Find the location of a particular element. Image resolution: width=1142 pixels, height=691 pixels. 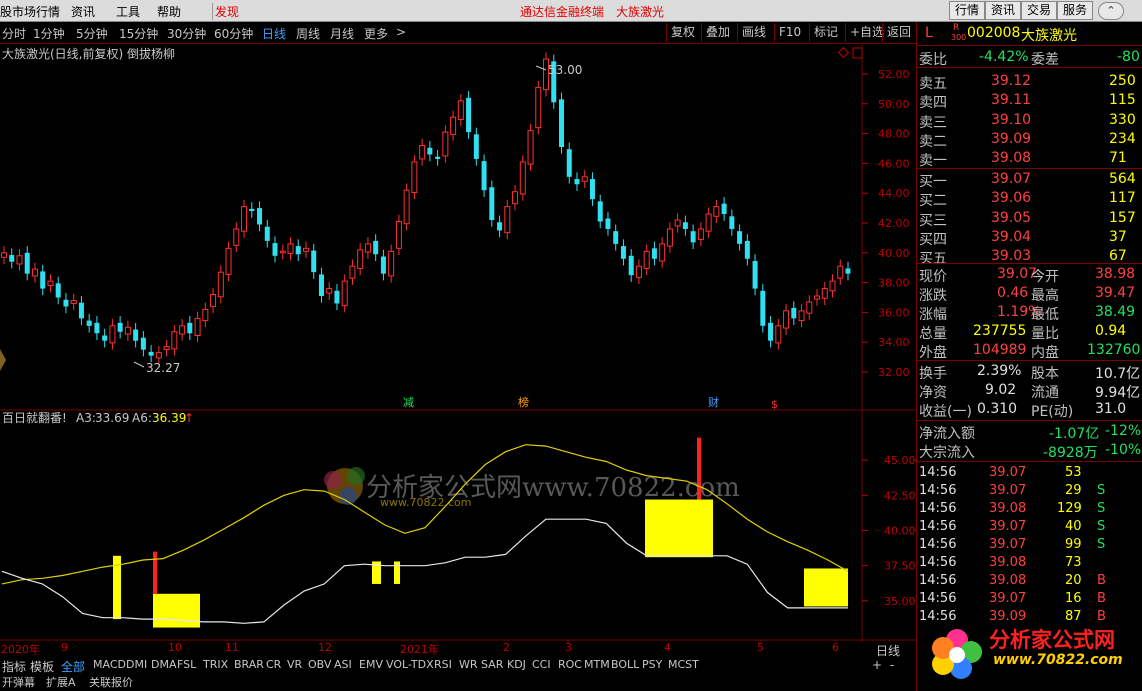

overlay-button: 叠加 is located at coordinates (717, 32).